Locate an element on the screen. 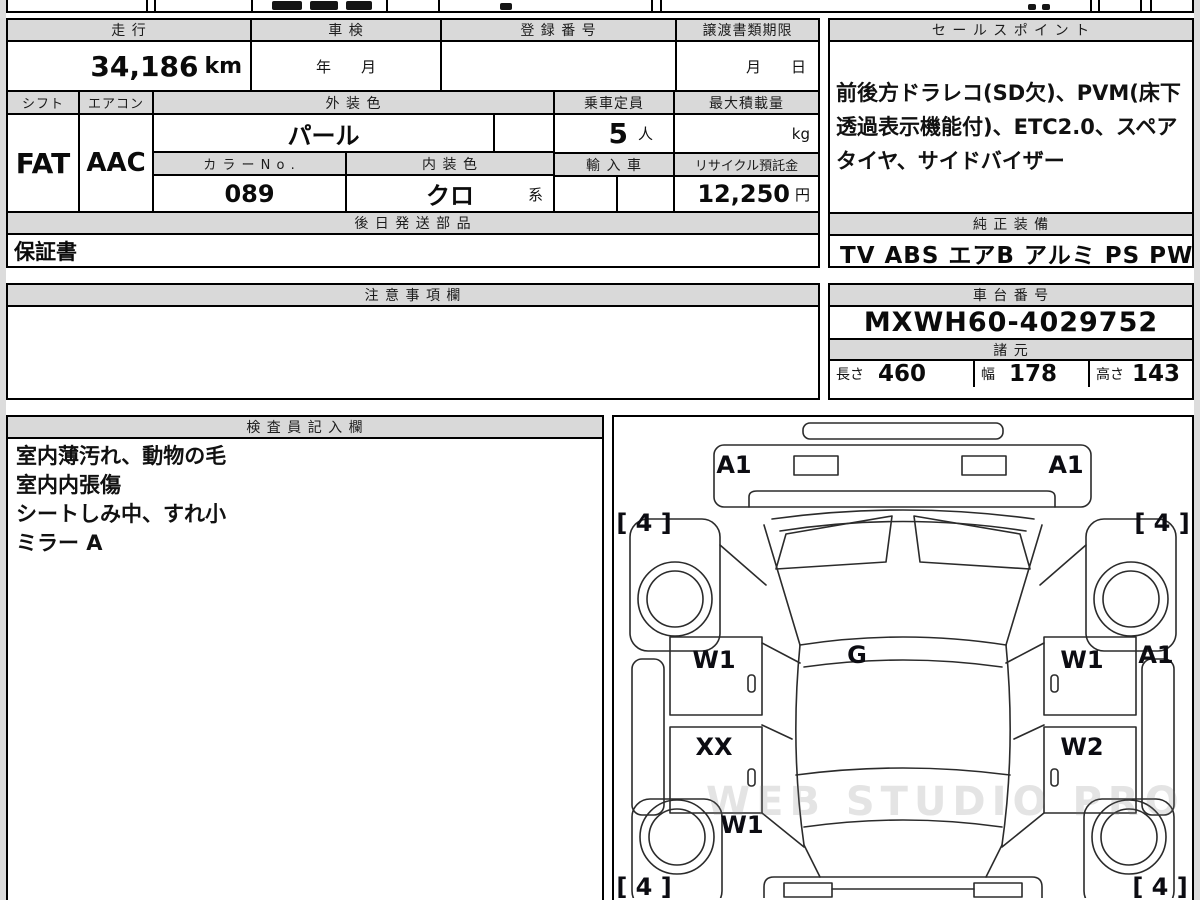 The height and width of the screenshot is (901, 1200). page-frame-right is located at coordinates (1197, 450).